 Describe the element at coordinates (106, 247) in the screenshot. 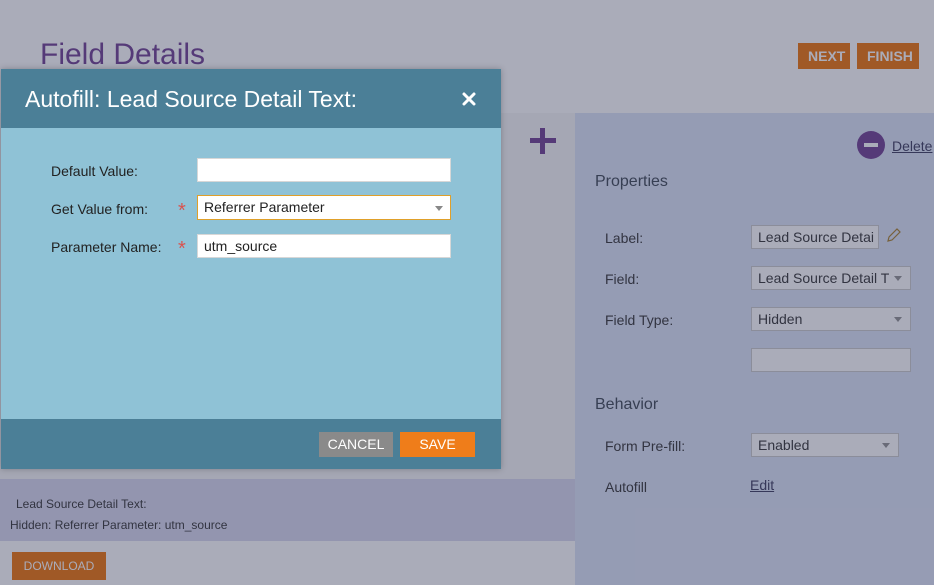

I see `parameter-name-label: Parameter Name:` at that location.